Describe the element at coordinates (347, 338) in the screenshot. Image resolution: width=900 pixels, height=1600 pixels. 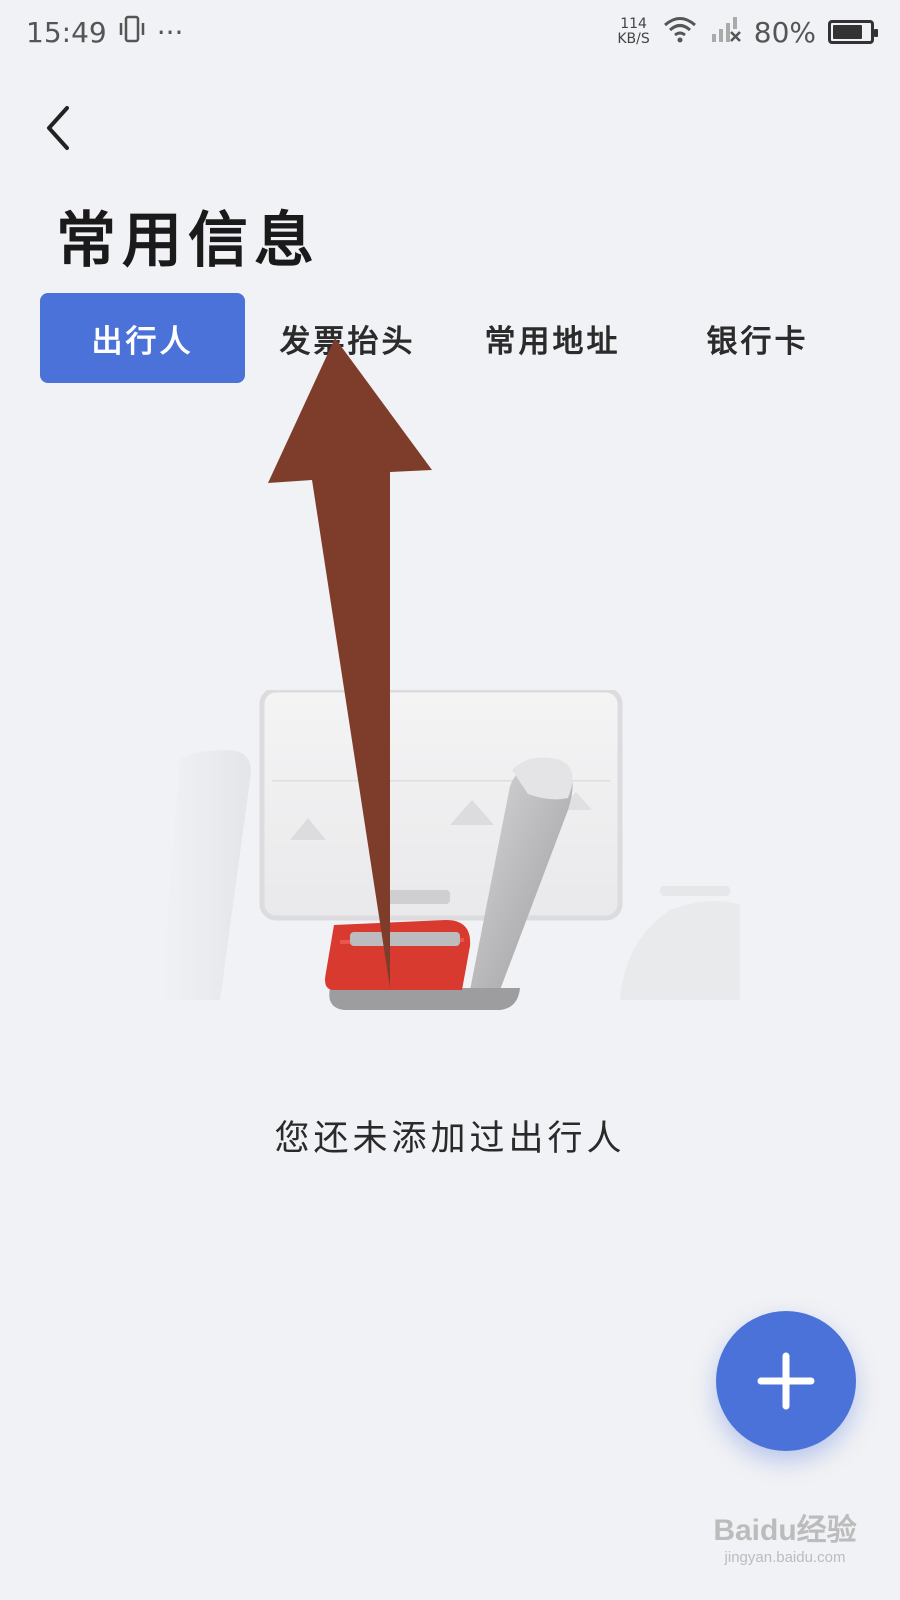
I see `tab-invoice-title: 发票抬头` at that location.